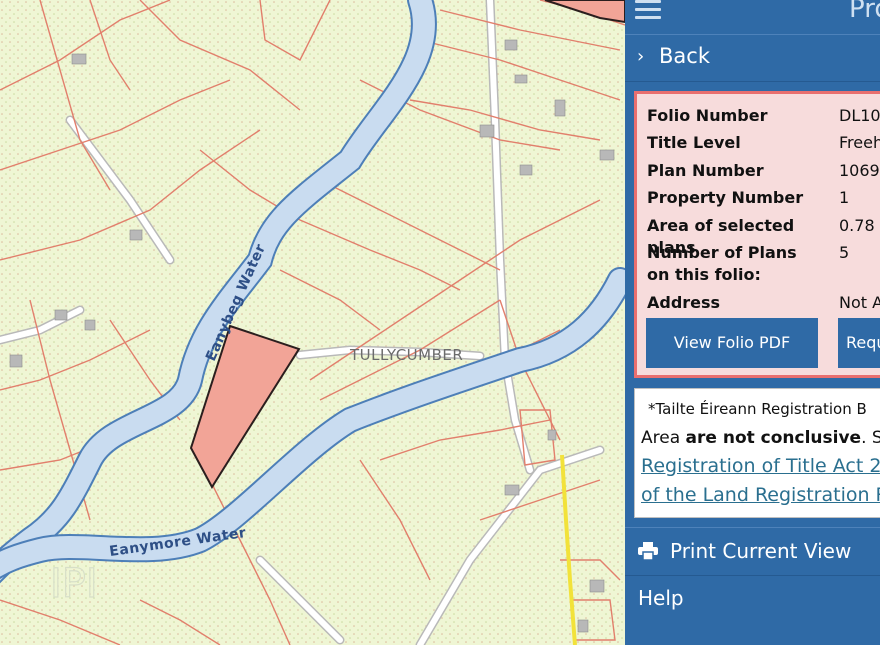 The height and width of the screenshot is (645, 880). I want to click on print-current-view-button: Print Current View, so click(752, 551).